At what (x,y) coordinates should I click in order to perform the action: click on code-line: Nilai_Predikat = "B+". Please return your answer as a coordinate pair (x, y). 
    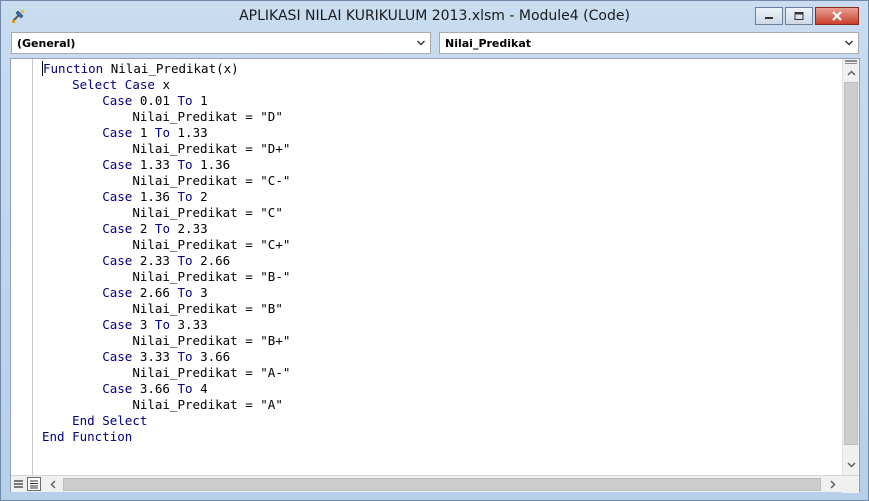
    Looking at the image, I should click on (442, 341).